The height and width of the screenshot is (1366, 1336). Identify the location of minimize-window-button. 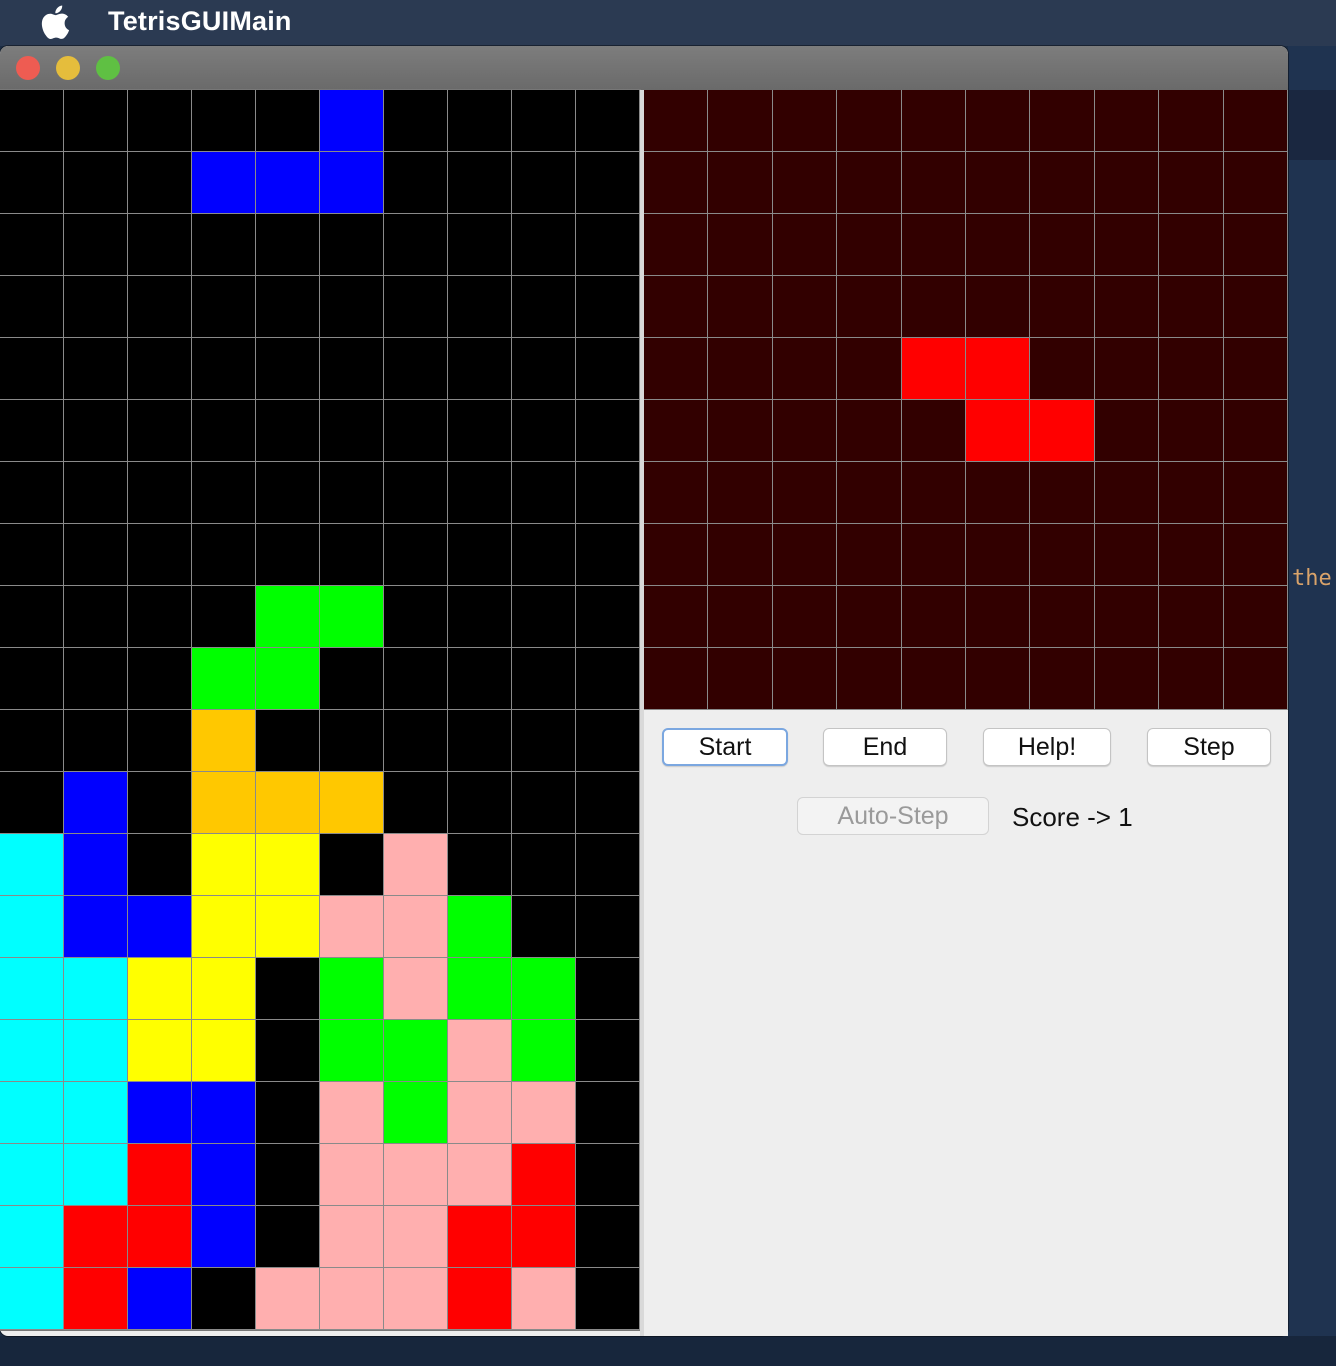
(68, 68).